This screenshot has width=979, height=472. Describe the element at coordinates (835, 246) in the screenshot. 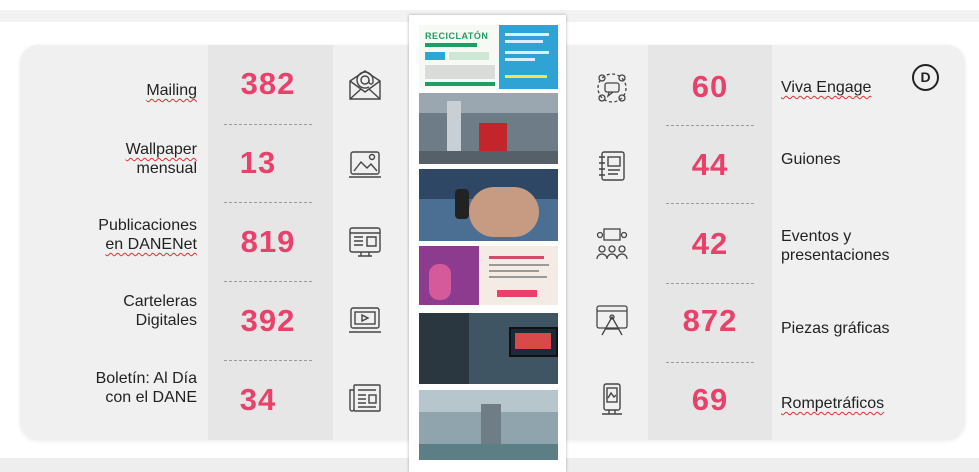

I see `label-eventos: Eventos y presentaciones` at that location.